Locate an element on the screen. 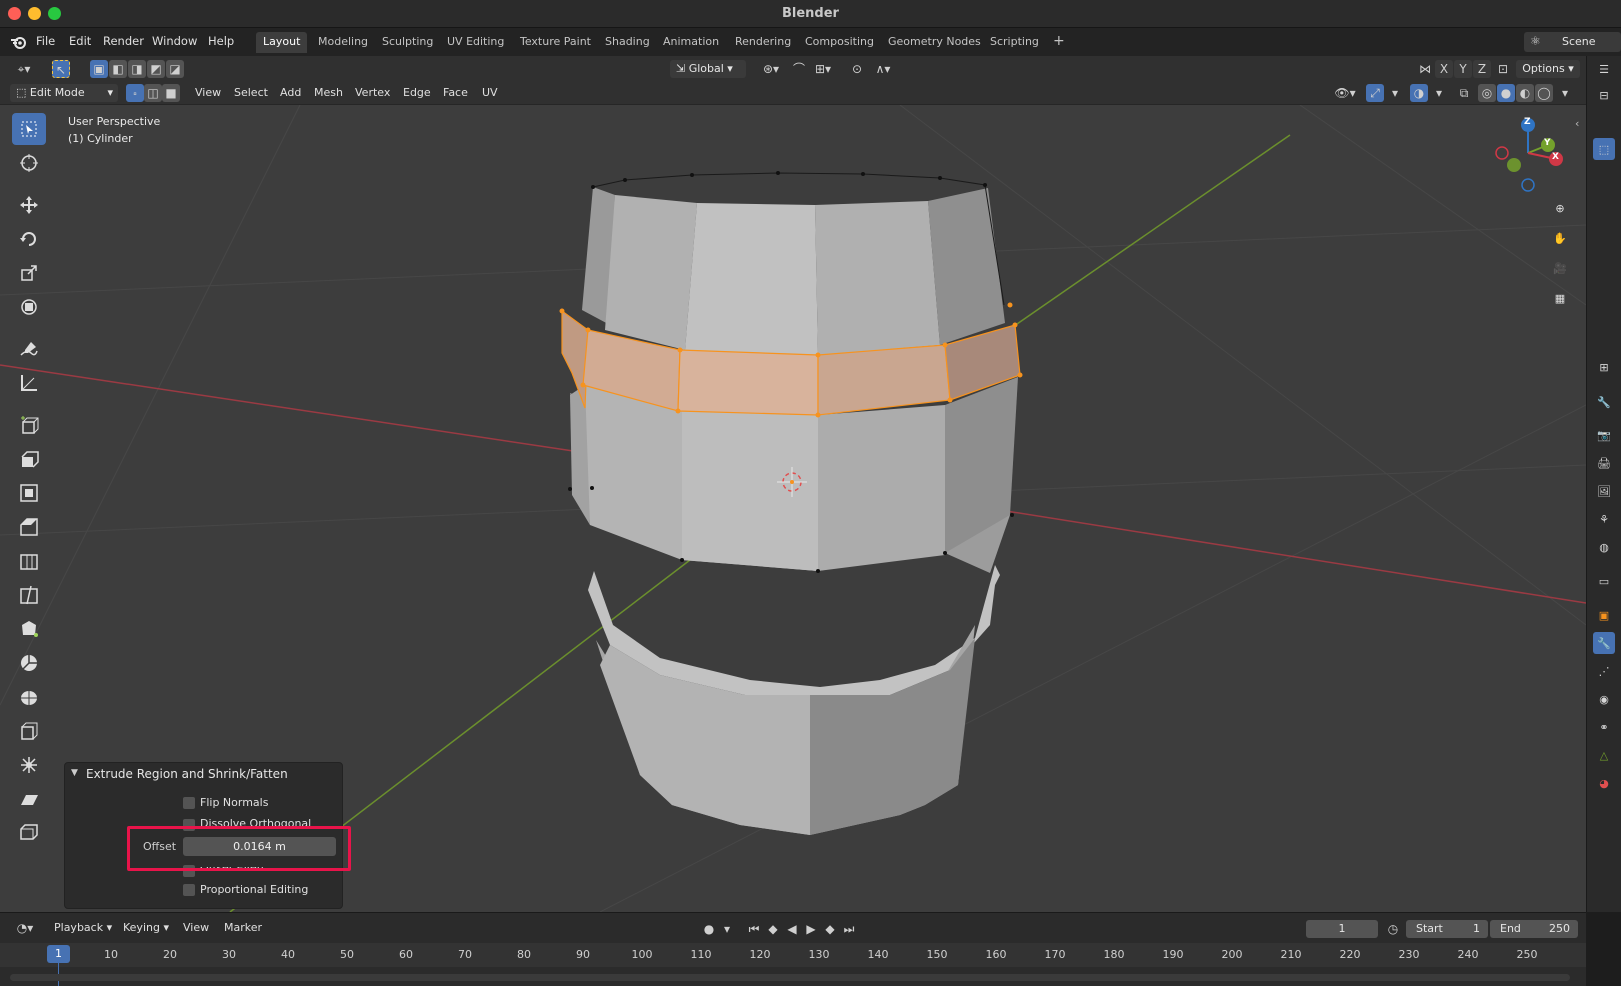 Image resolution: width=1621 pixels, height=986 pixels. timeline-editor-type-icon: ◔▾ is located at coordinates (25, 928).